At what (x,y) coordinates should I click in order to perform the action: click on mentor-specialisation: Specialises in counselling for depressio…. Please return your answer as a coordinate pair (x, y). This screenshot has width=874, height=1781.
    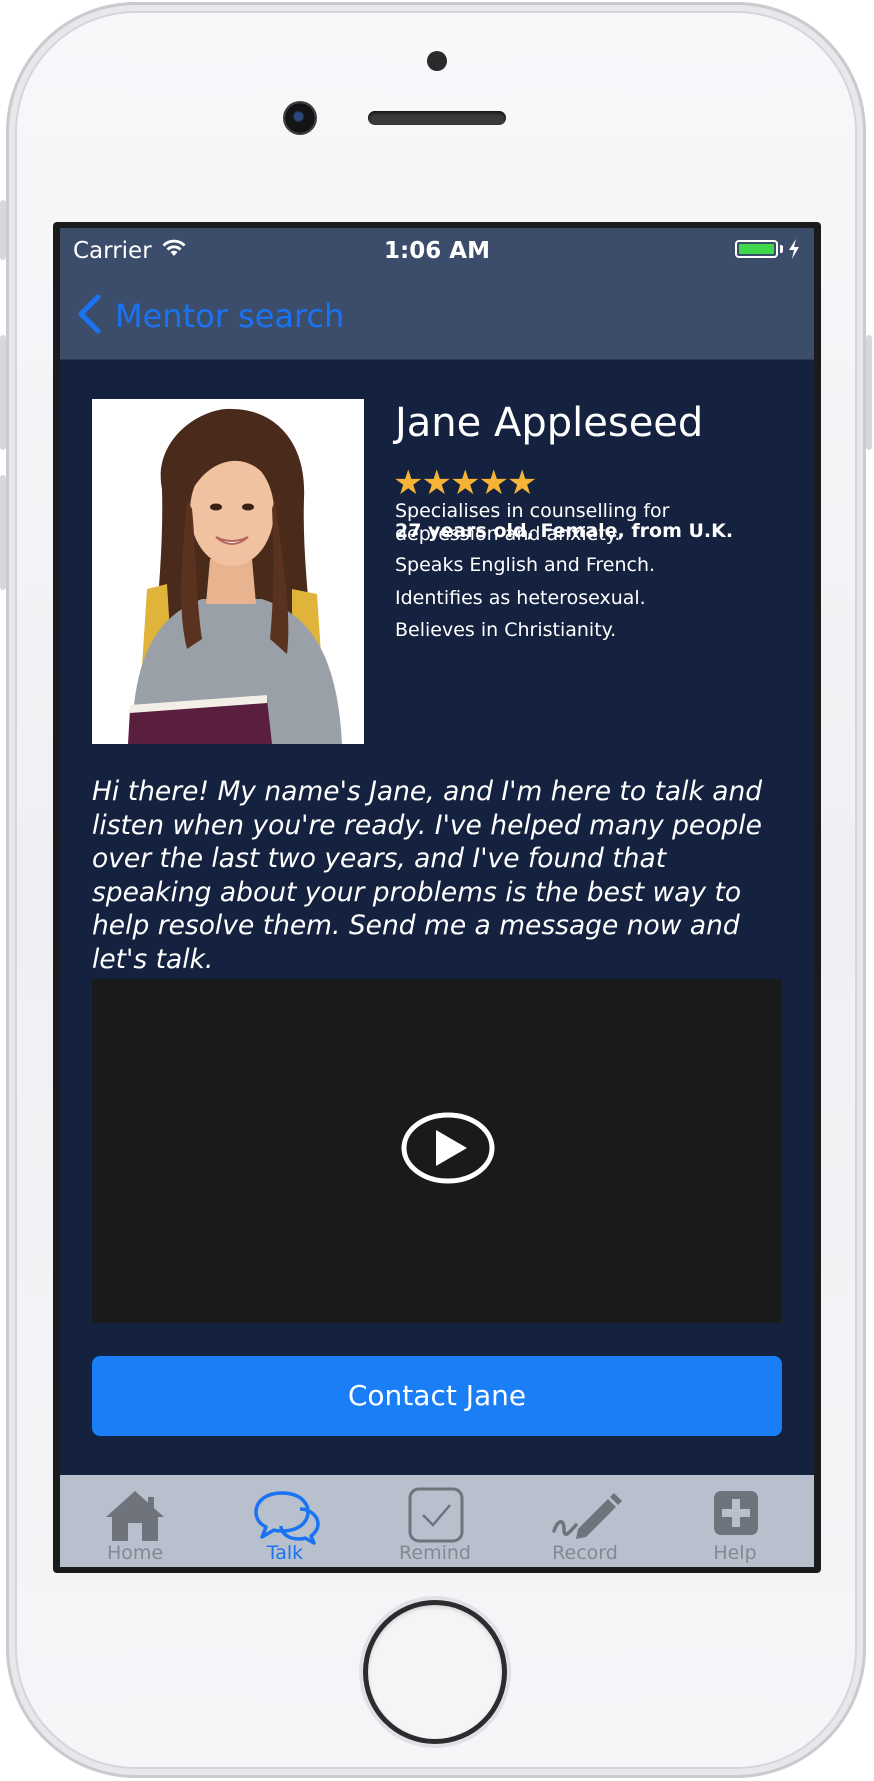
    Looking at the image, I should click on (532, 522).